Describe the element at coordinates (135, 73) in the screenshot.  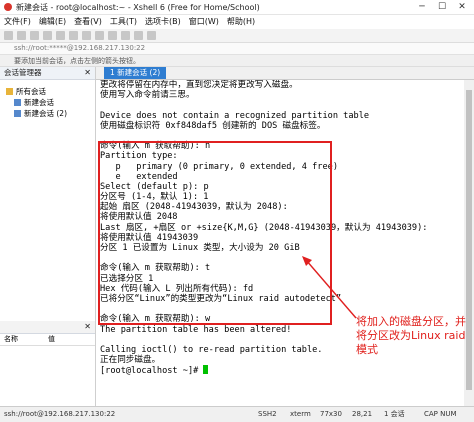
I see `tab-session-2: 1 新建会话 (2)` at that location.